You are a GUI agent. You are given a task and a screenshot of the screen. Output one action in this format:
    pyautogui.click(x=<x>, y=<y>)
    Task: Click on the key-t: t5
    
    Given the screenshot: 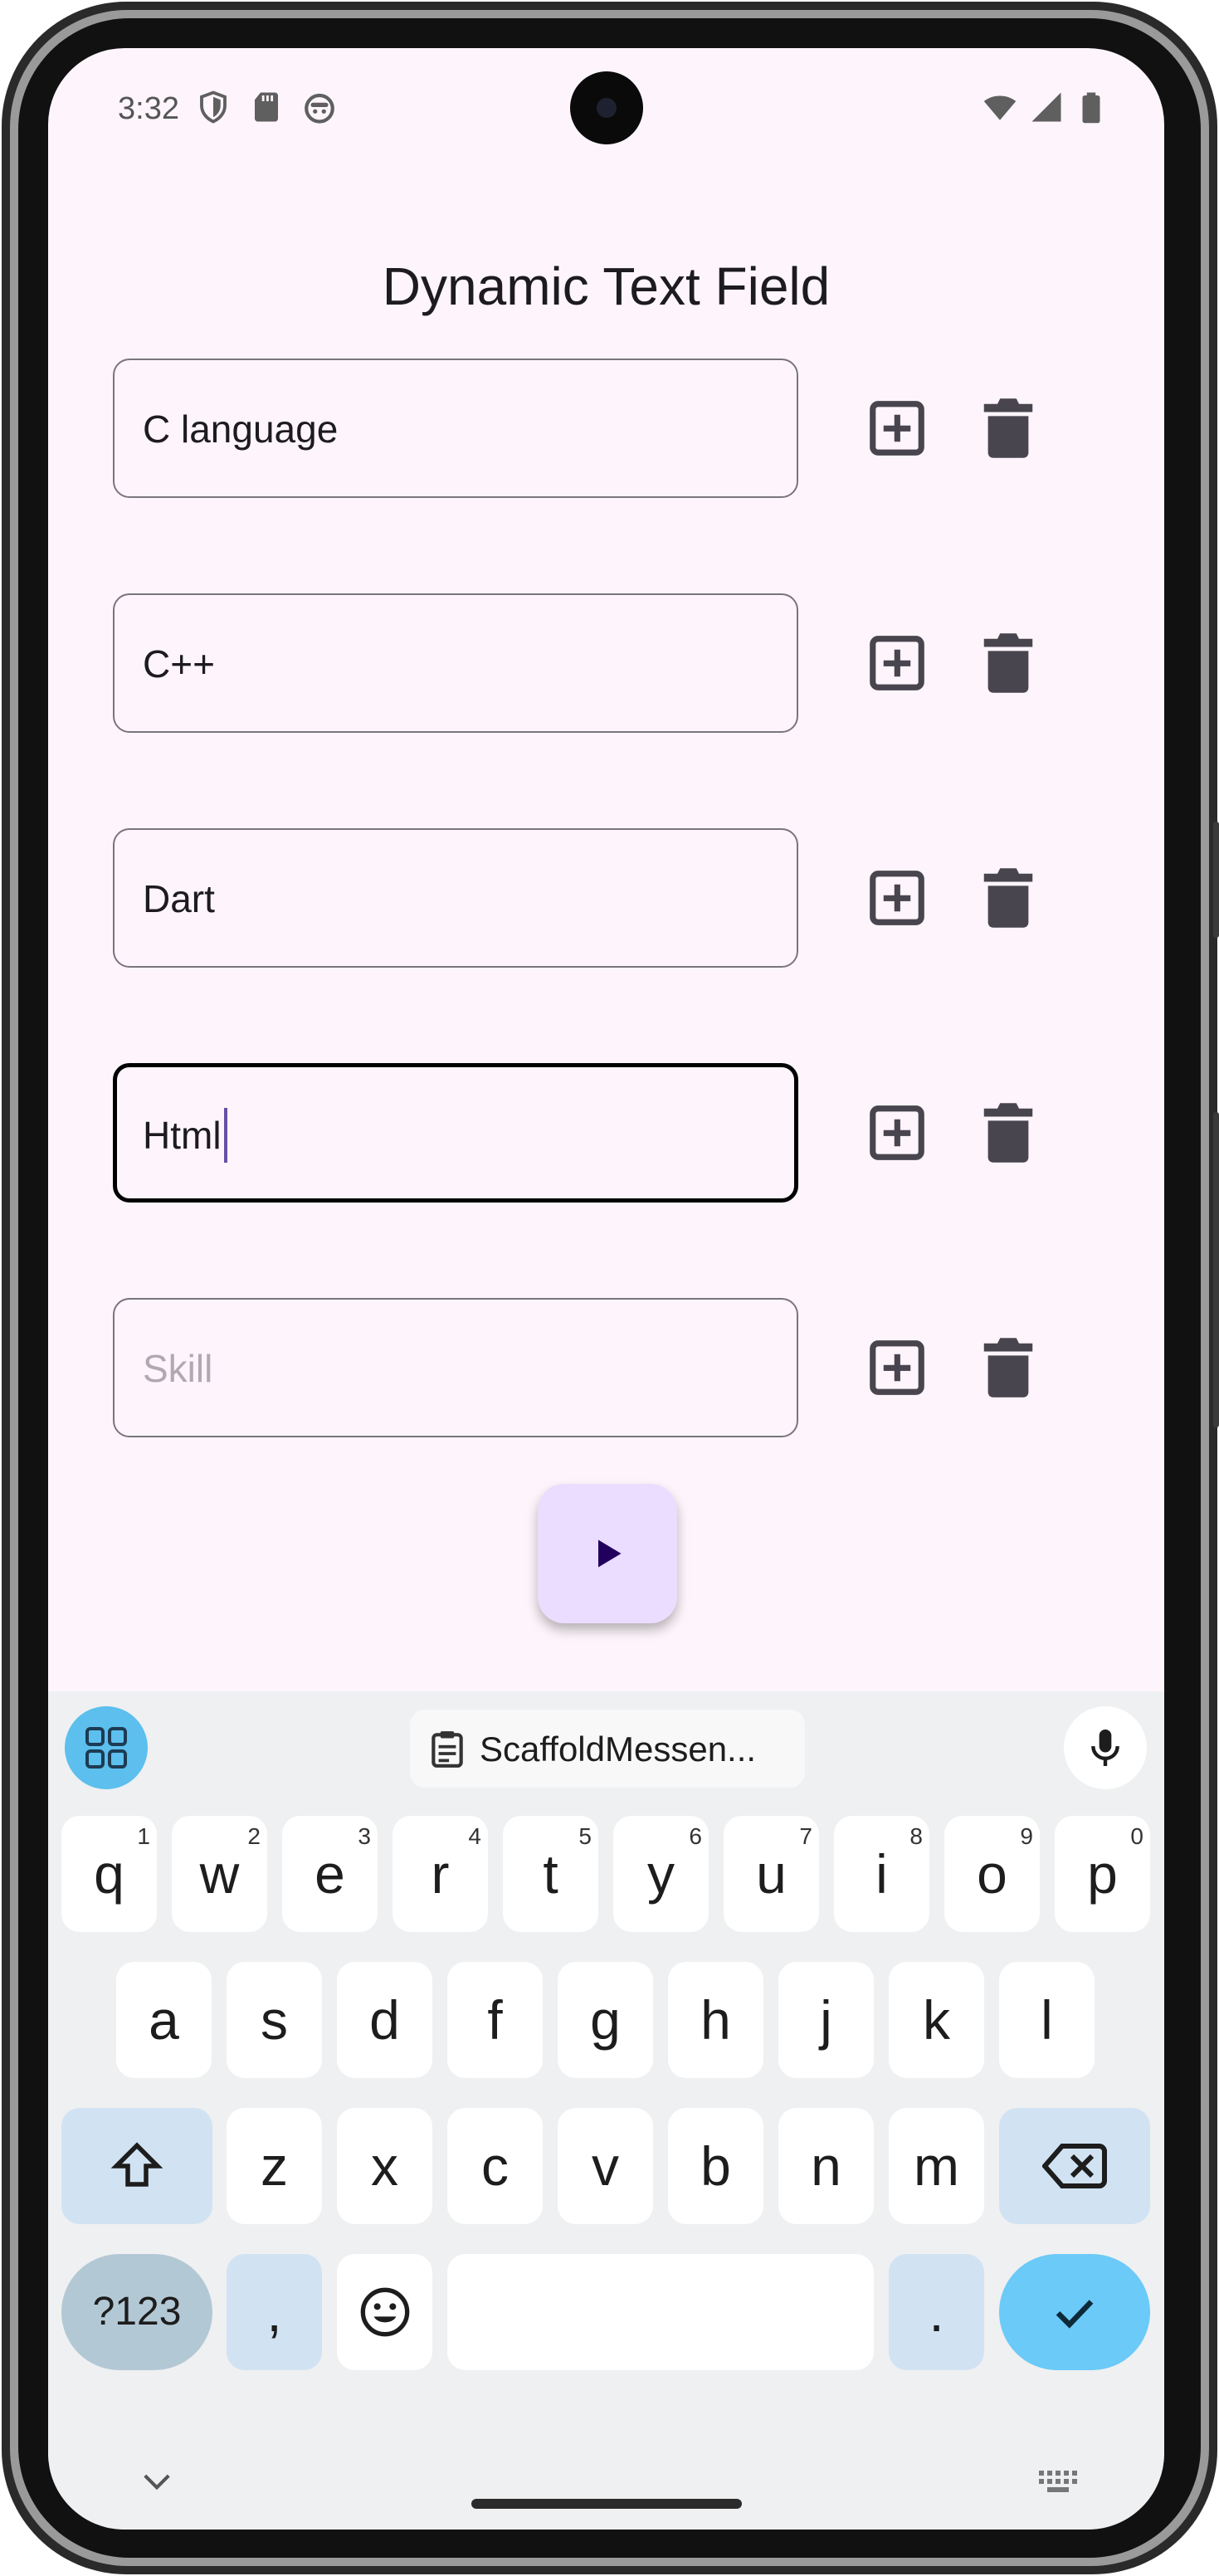 What is the action you would take?
    pyautogui.click(x=551, y=1874)
    